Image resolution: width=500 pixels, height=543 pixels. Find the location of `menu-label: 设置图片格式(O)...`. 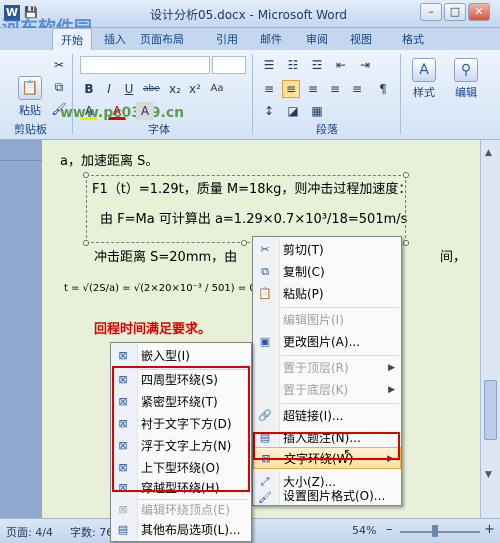

menu-label: 设置图片格式(O)... is located at coordinates (334, 496).